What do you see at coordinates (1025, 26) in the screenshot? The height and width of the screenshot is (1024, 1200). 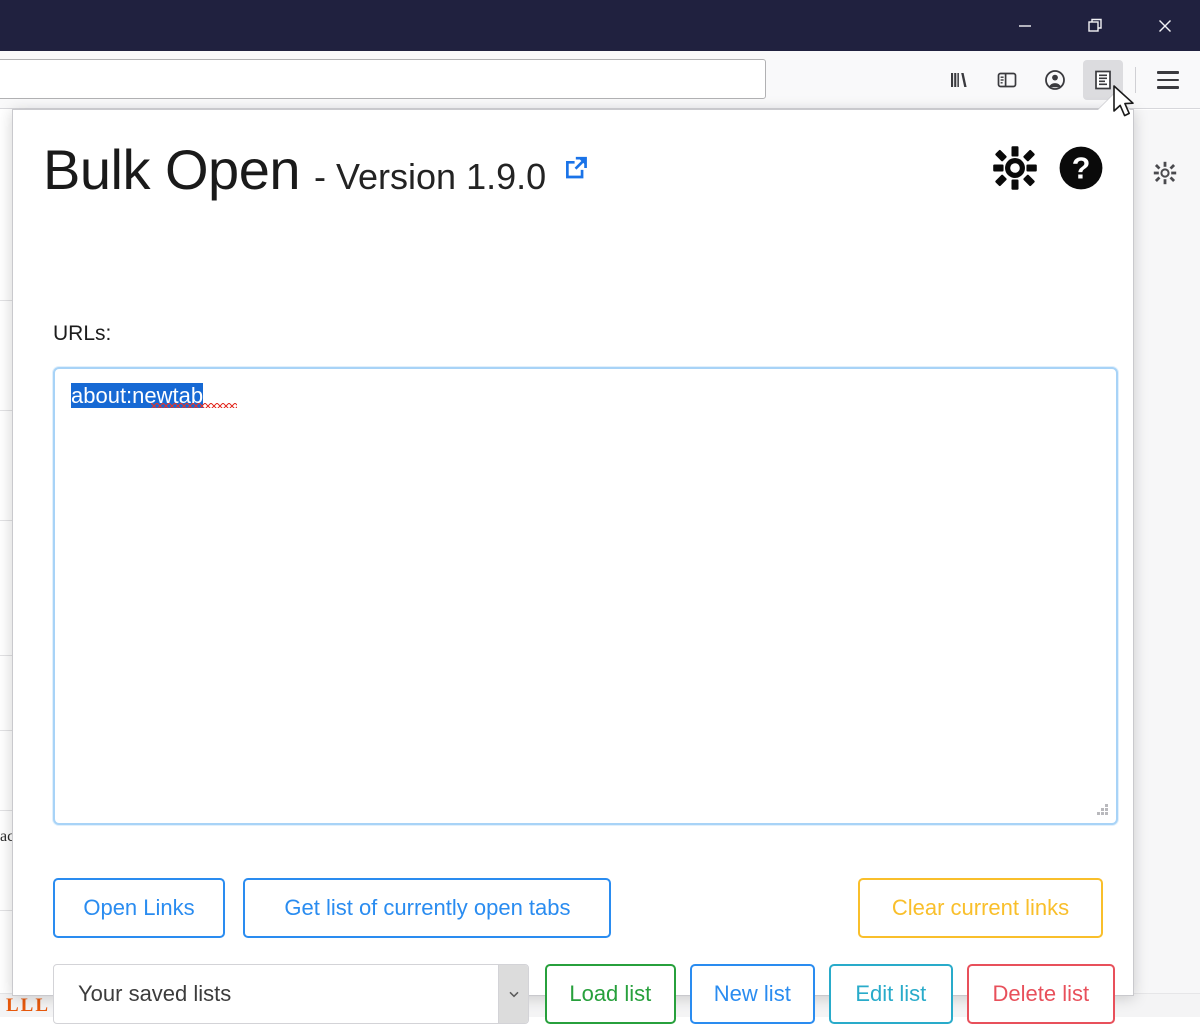 I see `minimize-button` at bounding box center [1025, 26].